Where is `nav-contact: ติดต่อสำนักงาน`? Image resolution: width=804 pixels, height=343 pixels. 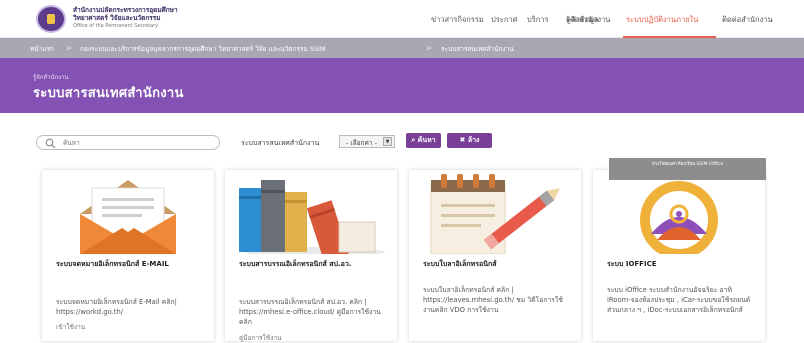 nav-contact: ติดต่อสำนักงาน is located at coordinates (747, 20).